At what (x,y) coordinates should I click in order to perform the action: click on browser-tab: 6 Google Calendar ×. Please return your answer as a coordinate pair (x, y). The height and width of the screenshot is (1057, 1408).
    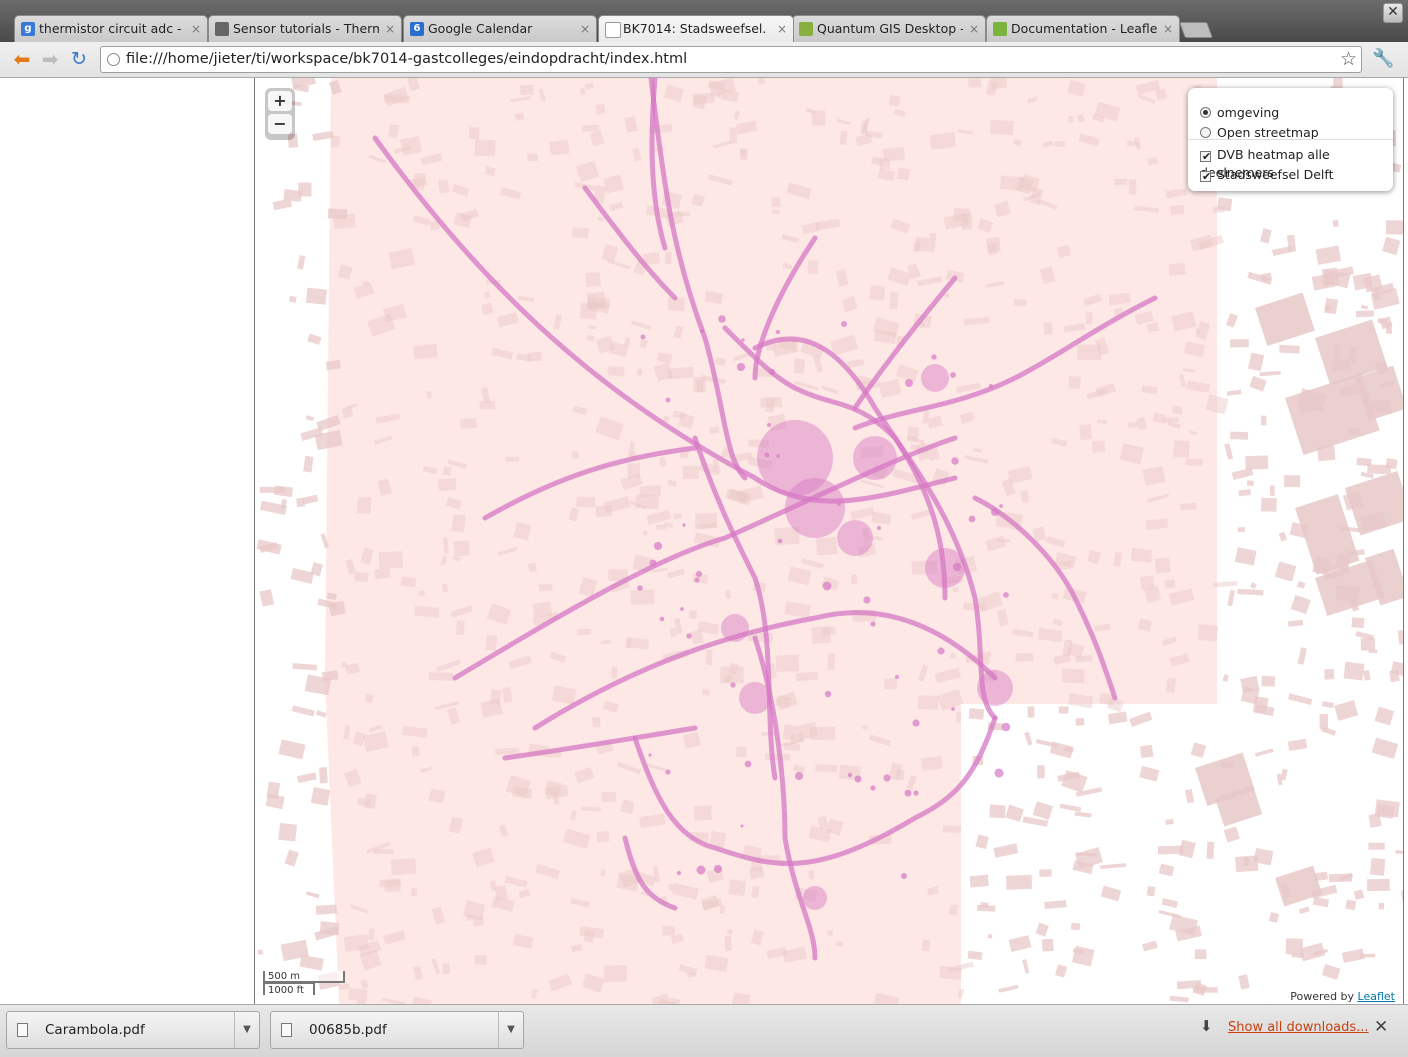
    Looking at the image, I should click on (500, 28).